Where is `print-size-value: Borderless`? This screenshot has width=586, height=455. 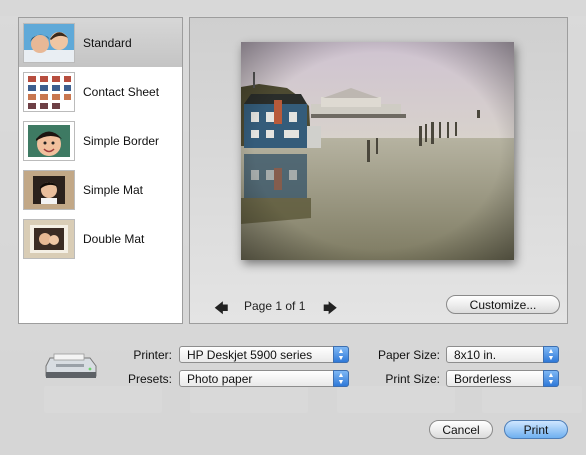 print-size-value: Borderless is located at coordinates (483, 379).